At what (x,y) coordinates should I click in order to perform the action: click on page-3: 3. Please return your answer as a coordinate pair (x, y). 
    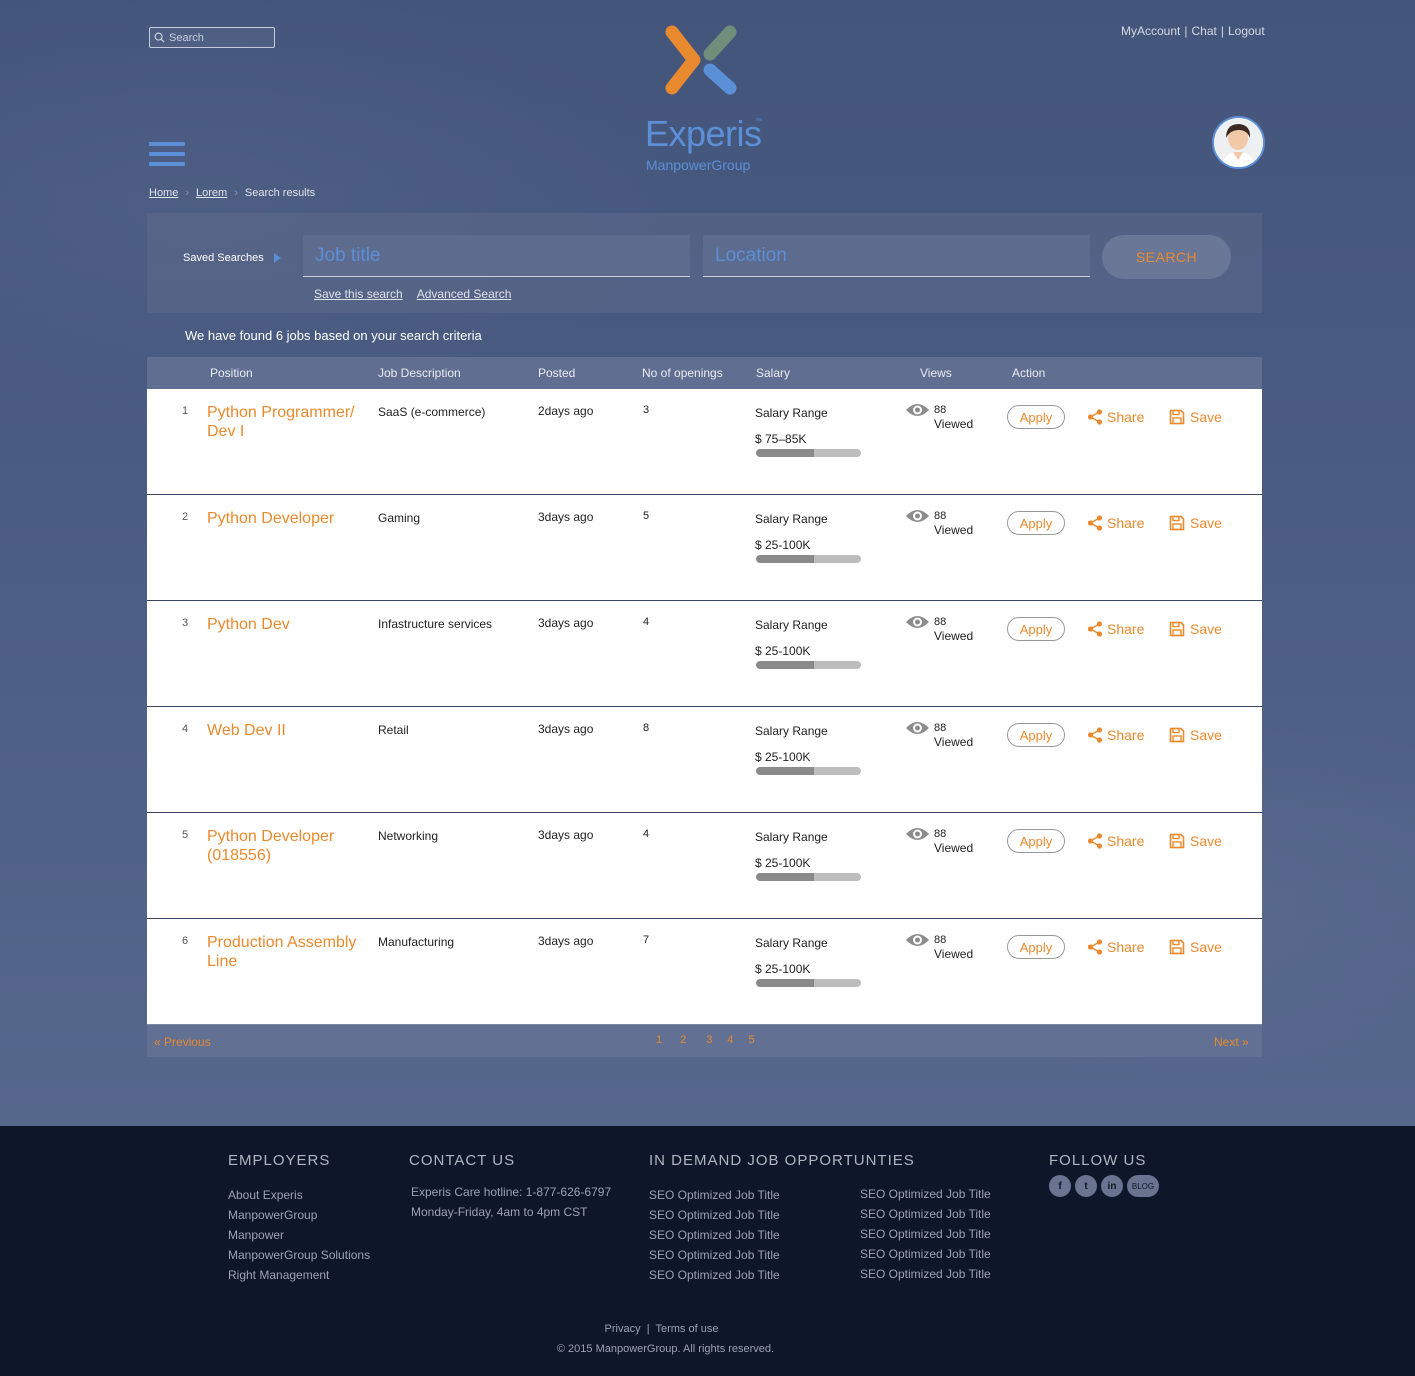
    Looking at the image, I should click on (709, 1040).